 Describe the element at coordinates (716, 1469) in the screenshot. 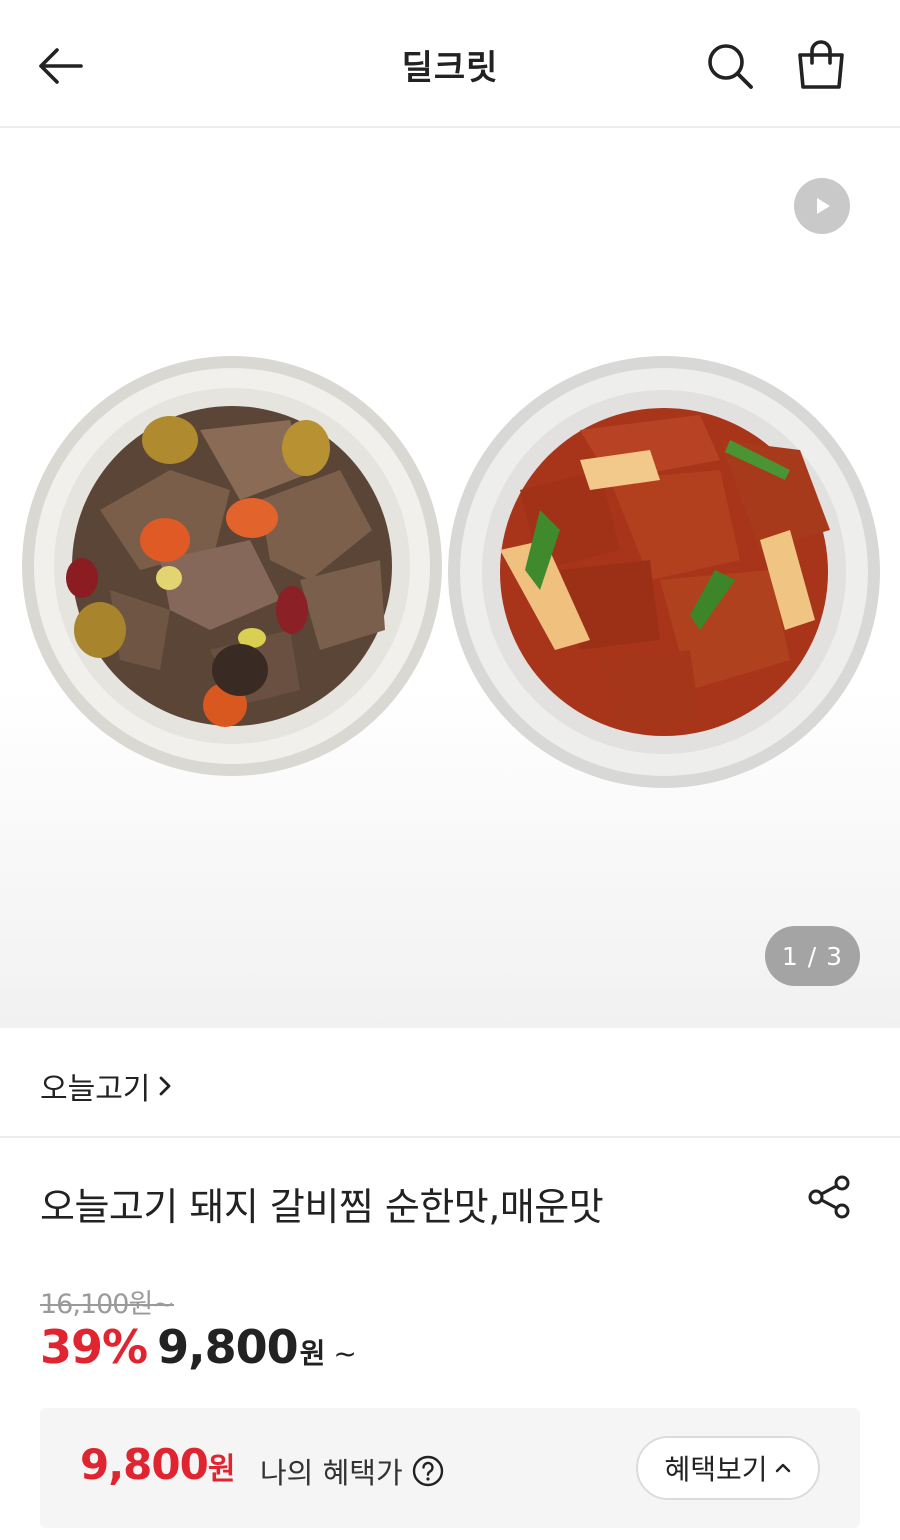

I see `view-benefits-label: 혜택보기` at that location.